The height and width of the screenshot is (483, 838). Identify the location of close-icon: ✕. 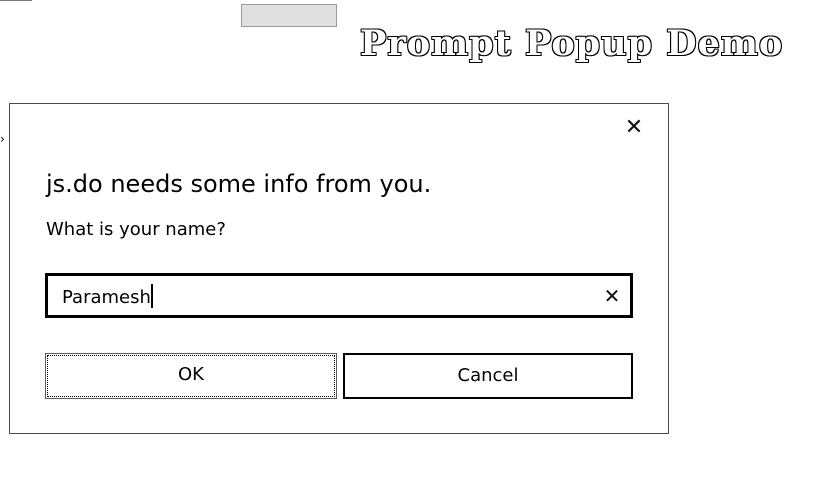
(634, 128).